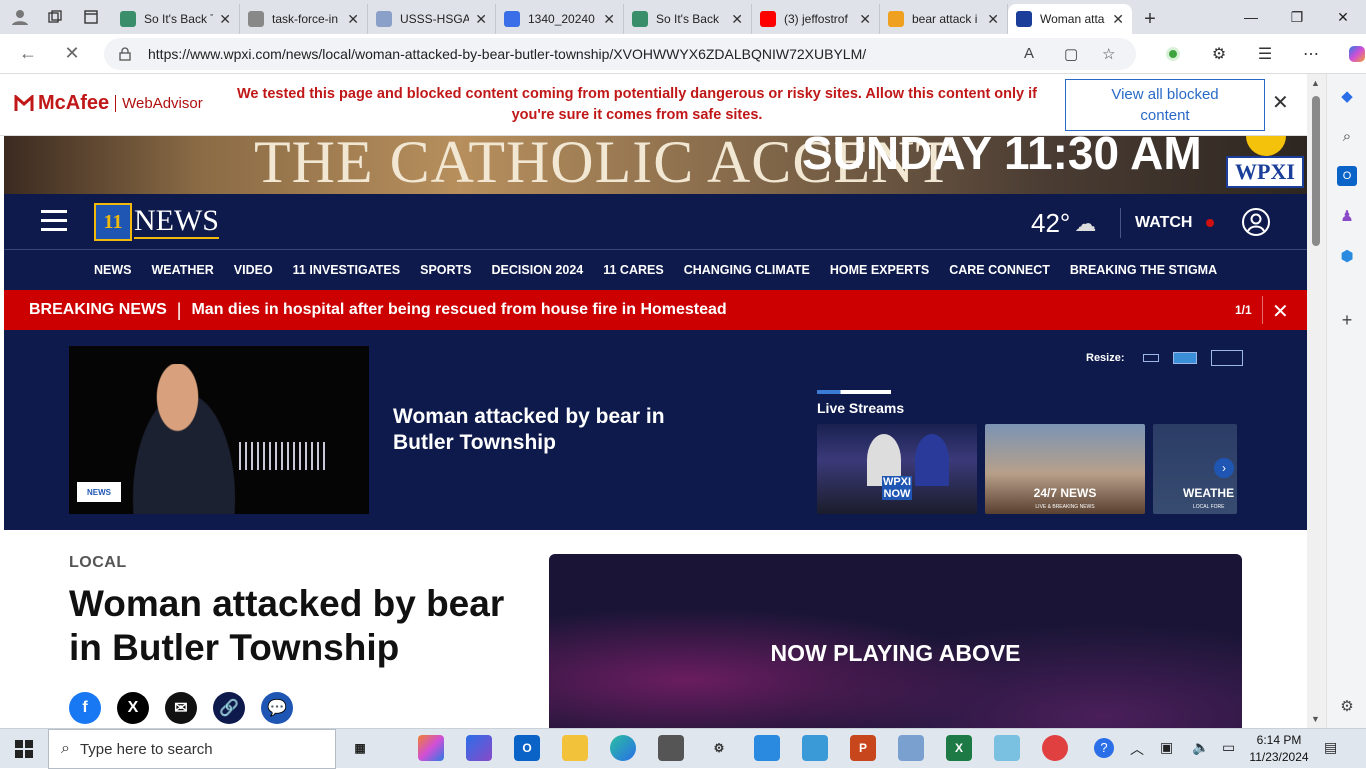 This screenshot has height=769, width=1366. What do you see at coordinates (1166, 747) in the screenshot?
I see `network-icon: ▣` at bounding box center [1166, 747].